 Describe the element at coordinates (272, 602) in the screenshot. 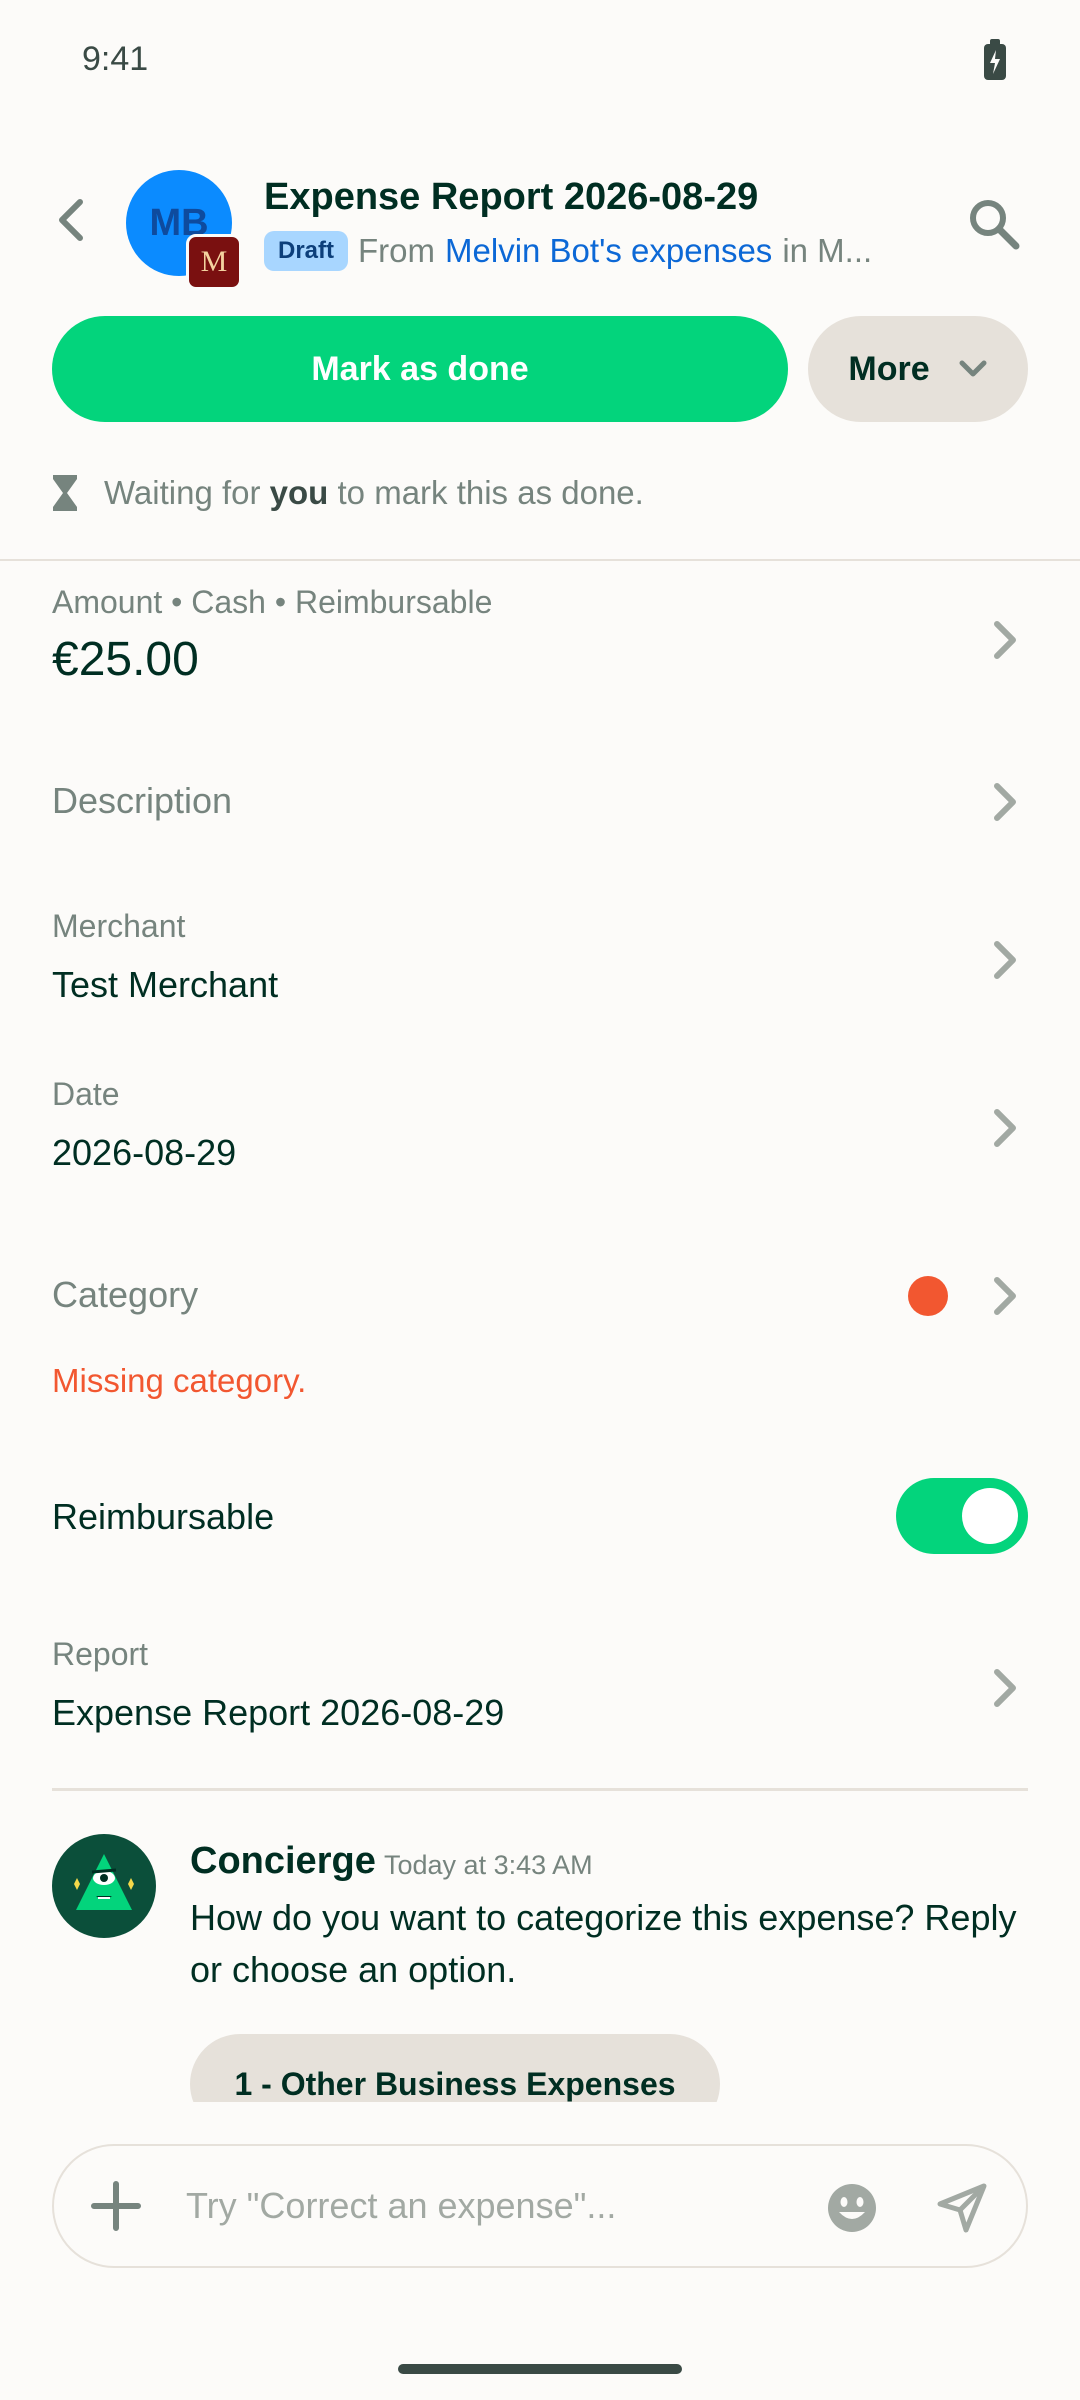

I see `amount-label: Amount • Cash • Reimbursable` at that location.